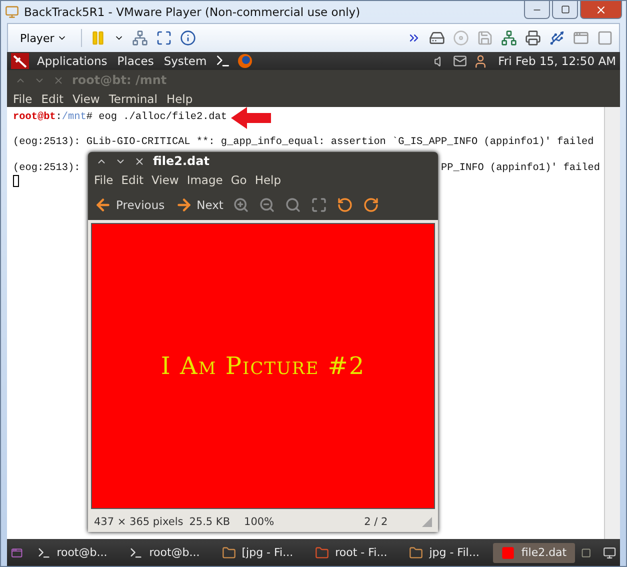 The height and width of the screenshot is (567, 627). What do you see at coordinates (192, 12) in the screenshot?
I see `window-title: BackTrack5R1 - VMware Player (Non-commercial use only)` at bounding box center [192, 12].